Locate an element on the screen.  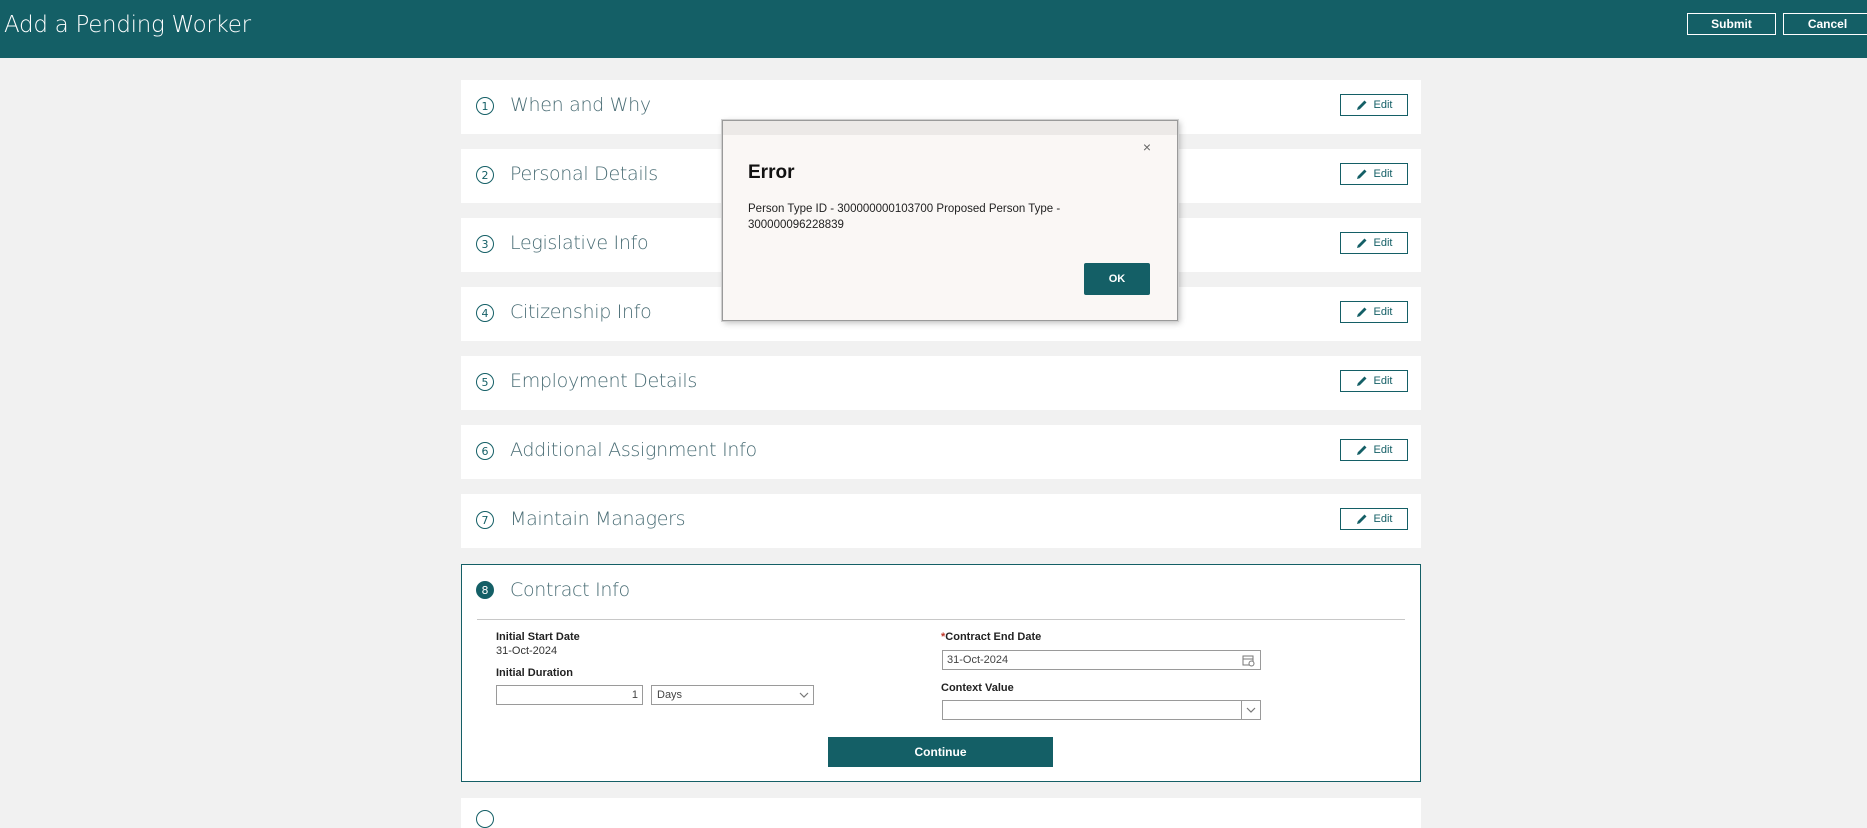
divider is located at coordinates (941, 619).